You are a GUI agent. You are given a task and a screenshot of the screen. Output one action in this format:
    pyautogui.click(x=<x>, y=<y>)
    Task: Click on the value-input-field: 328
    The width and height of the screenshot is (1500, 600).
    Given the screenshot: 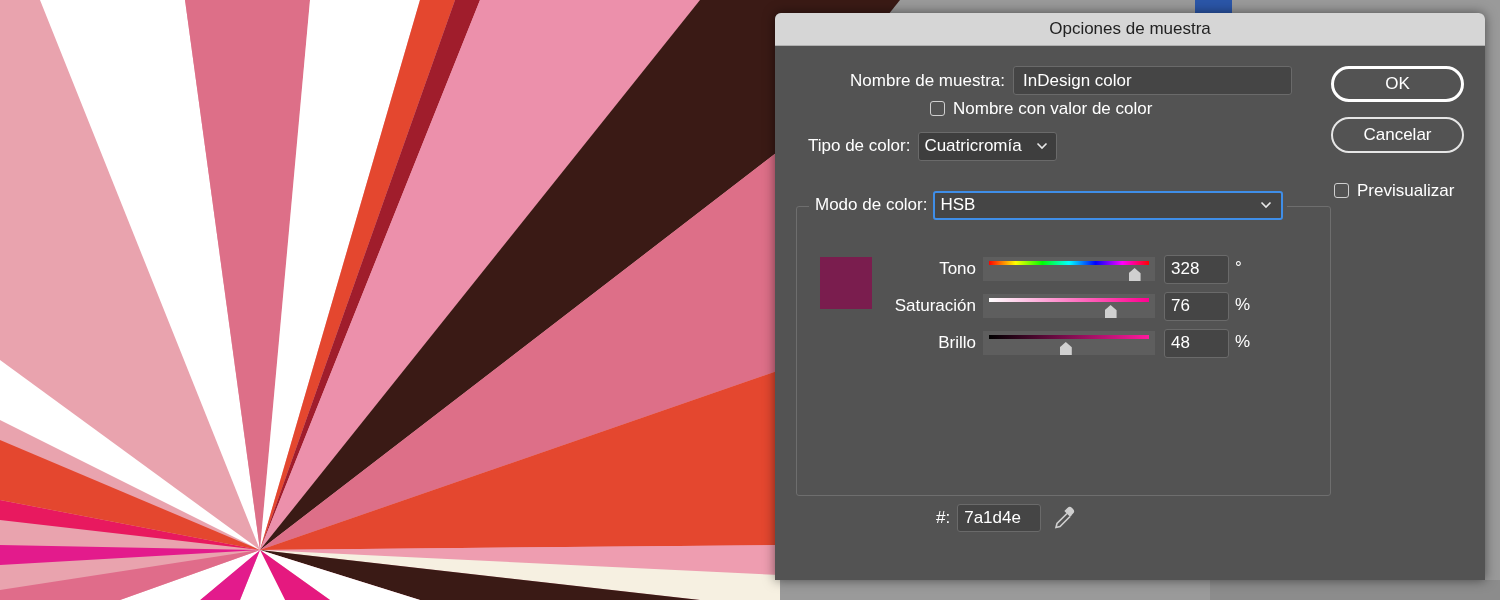 What is the action you would take?
    pyautogui.click(x=1196, y=269)
    